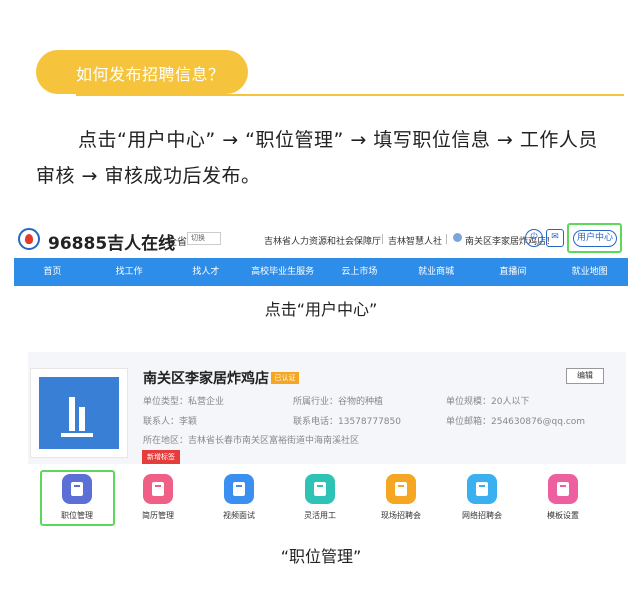  I want to click on site-logo-icon, so click(29, 239).